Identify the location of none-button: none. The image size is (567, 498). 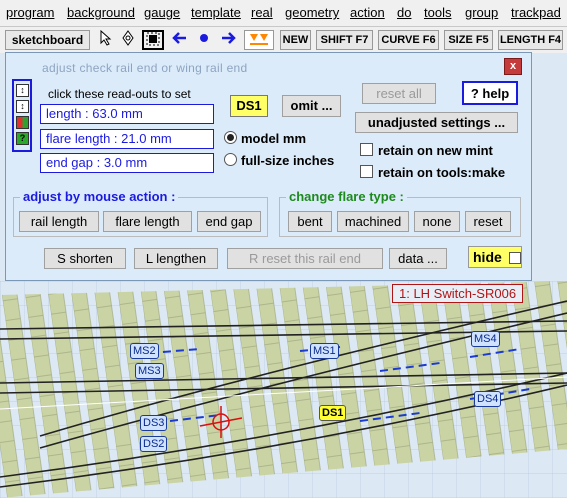
(437, 221).